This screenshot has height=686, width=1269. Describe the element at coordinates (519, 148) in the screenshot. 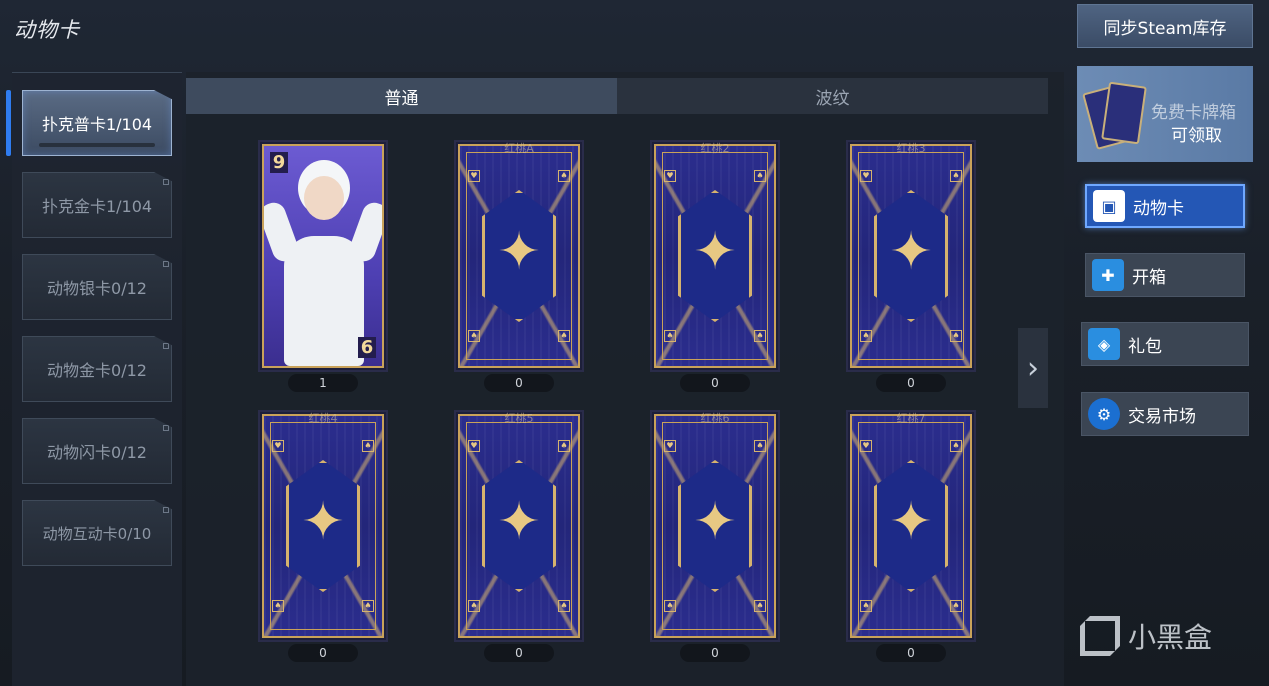

I see `card-name: 红桃A` at that location.